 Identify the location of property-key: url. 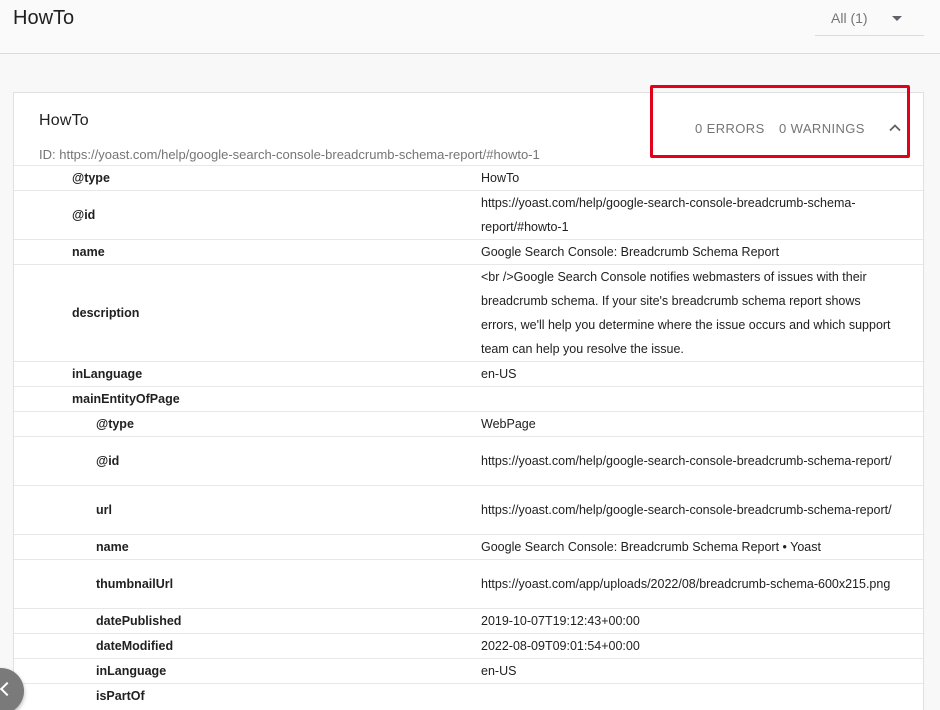
(247, 510).